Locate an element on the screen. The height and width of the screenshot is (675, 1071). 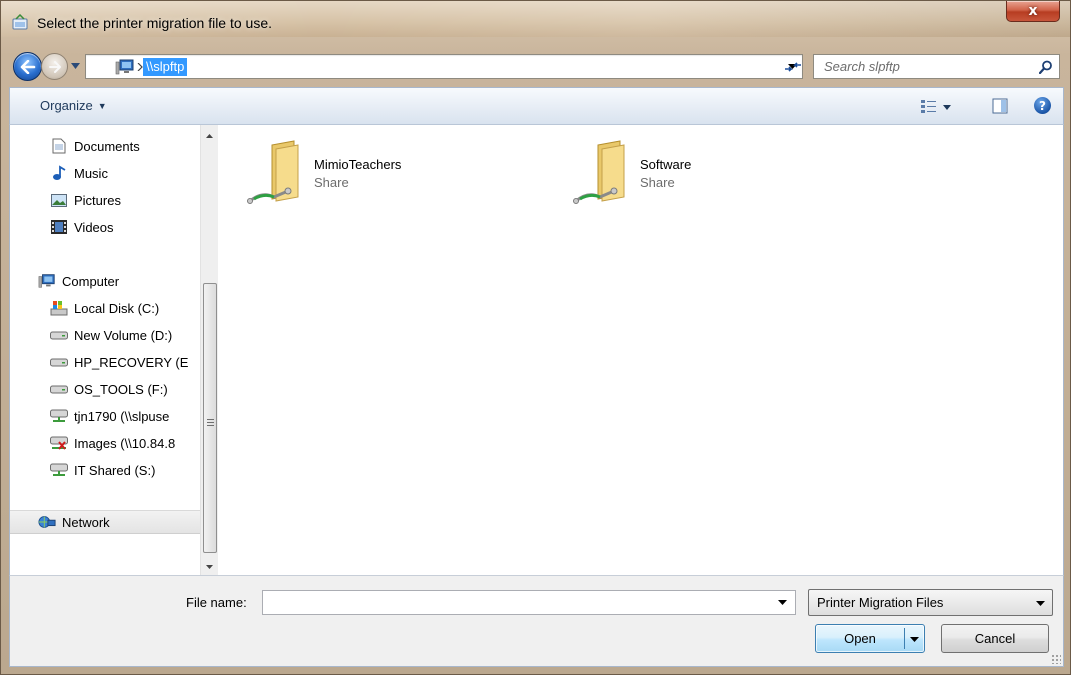
change-view-button is located at coordinates (940, 107).